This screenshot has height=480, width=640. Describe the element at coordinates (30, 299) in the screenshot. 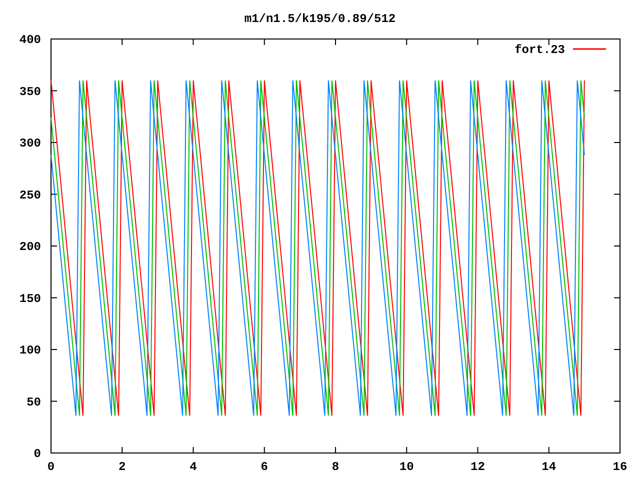

I see `y-tick-label: 150` at that location.